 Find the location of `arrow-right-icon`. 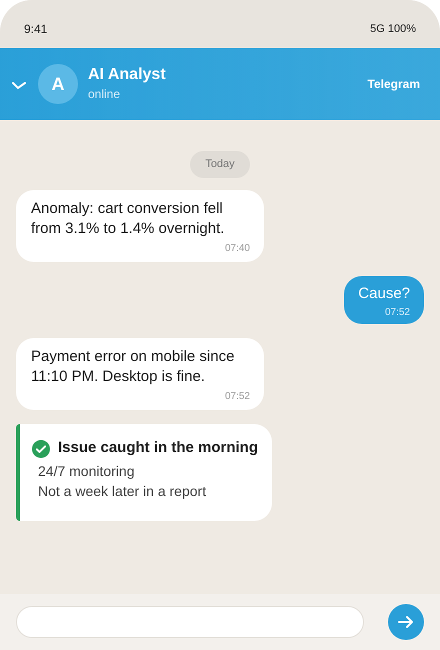

arrow-right-icon is located at coordinates (406, 622).